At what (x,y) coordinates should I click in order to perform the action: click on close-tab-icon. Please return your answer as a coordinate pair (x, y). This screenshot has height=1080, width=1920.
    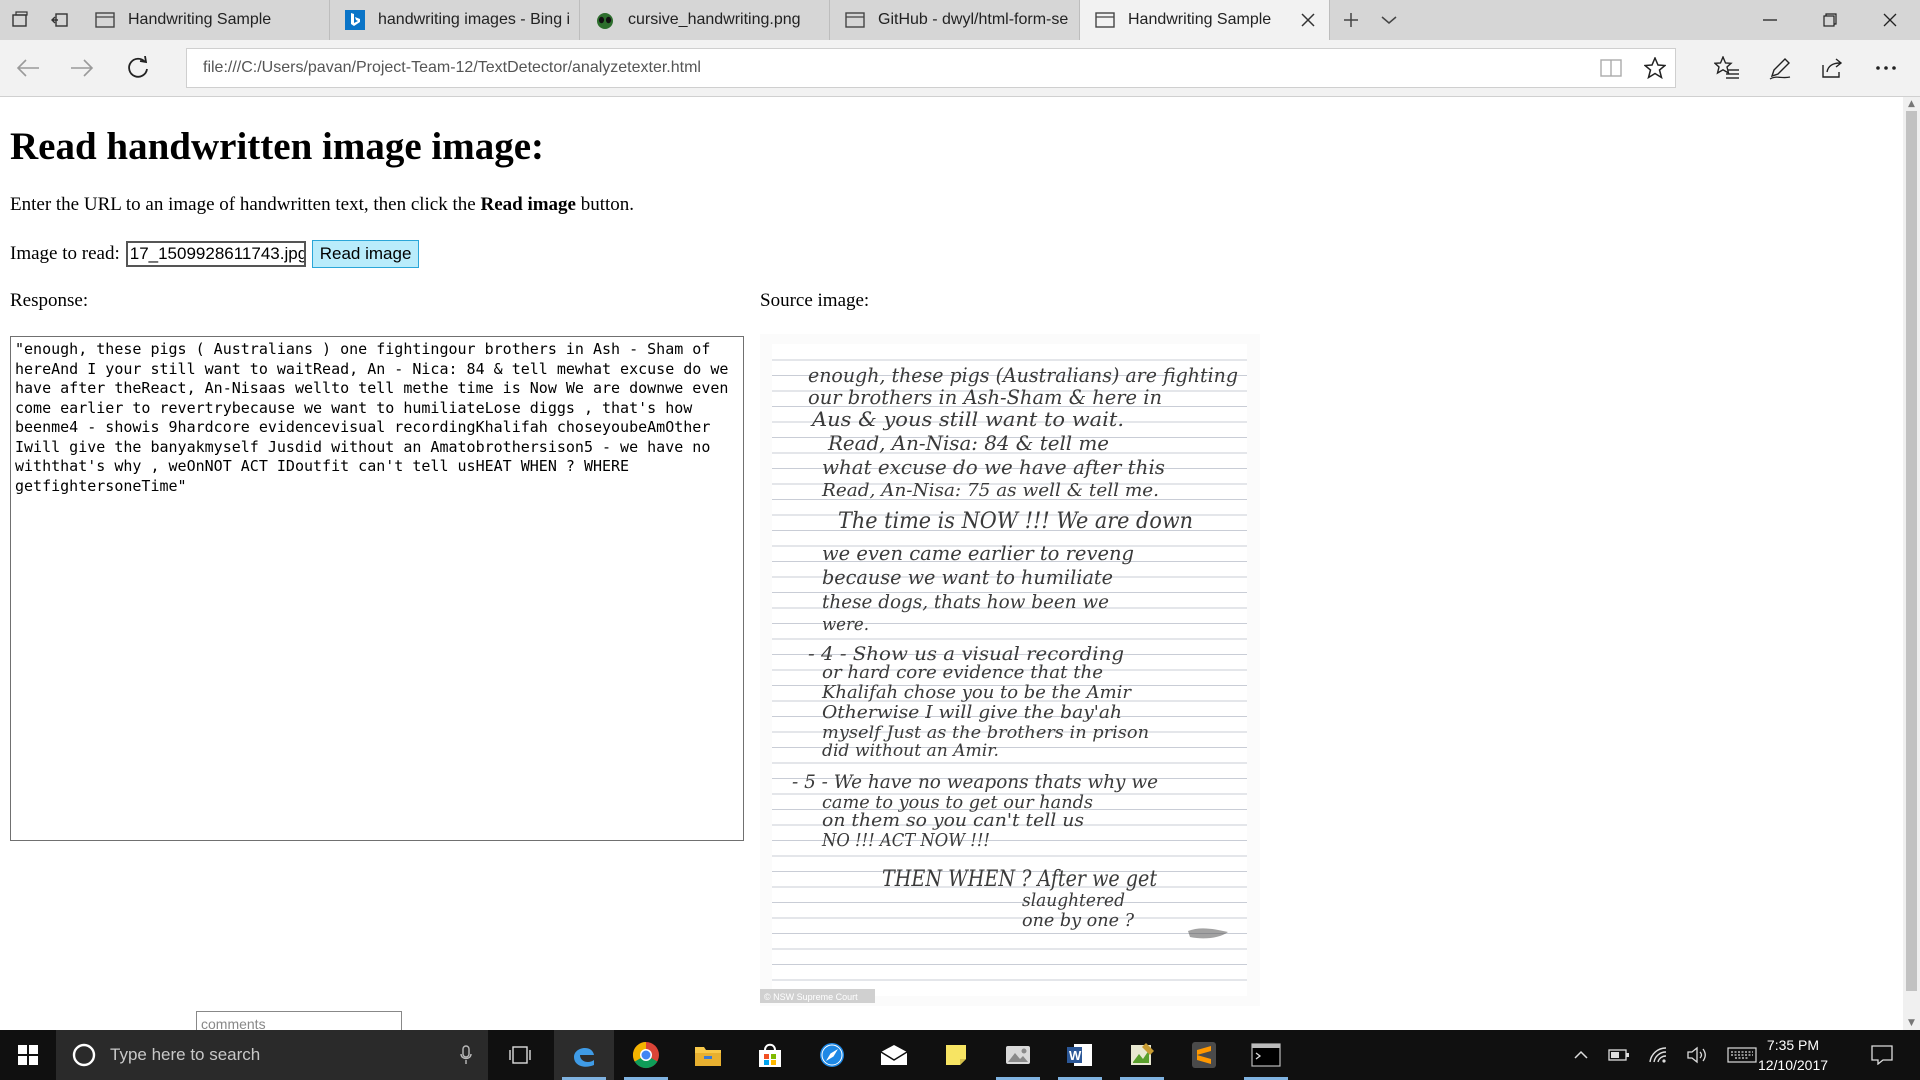
    Looking at the image, I should click on (1308, 20).